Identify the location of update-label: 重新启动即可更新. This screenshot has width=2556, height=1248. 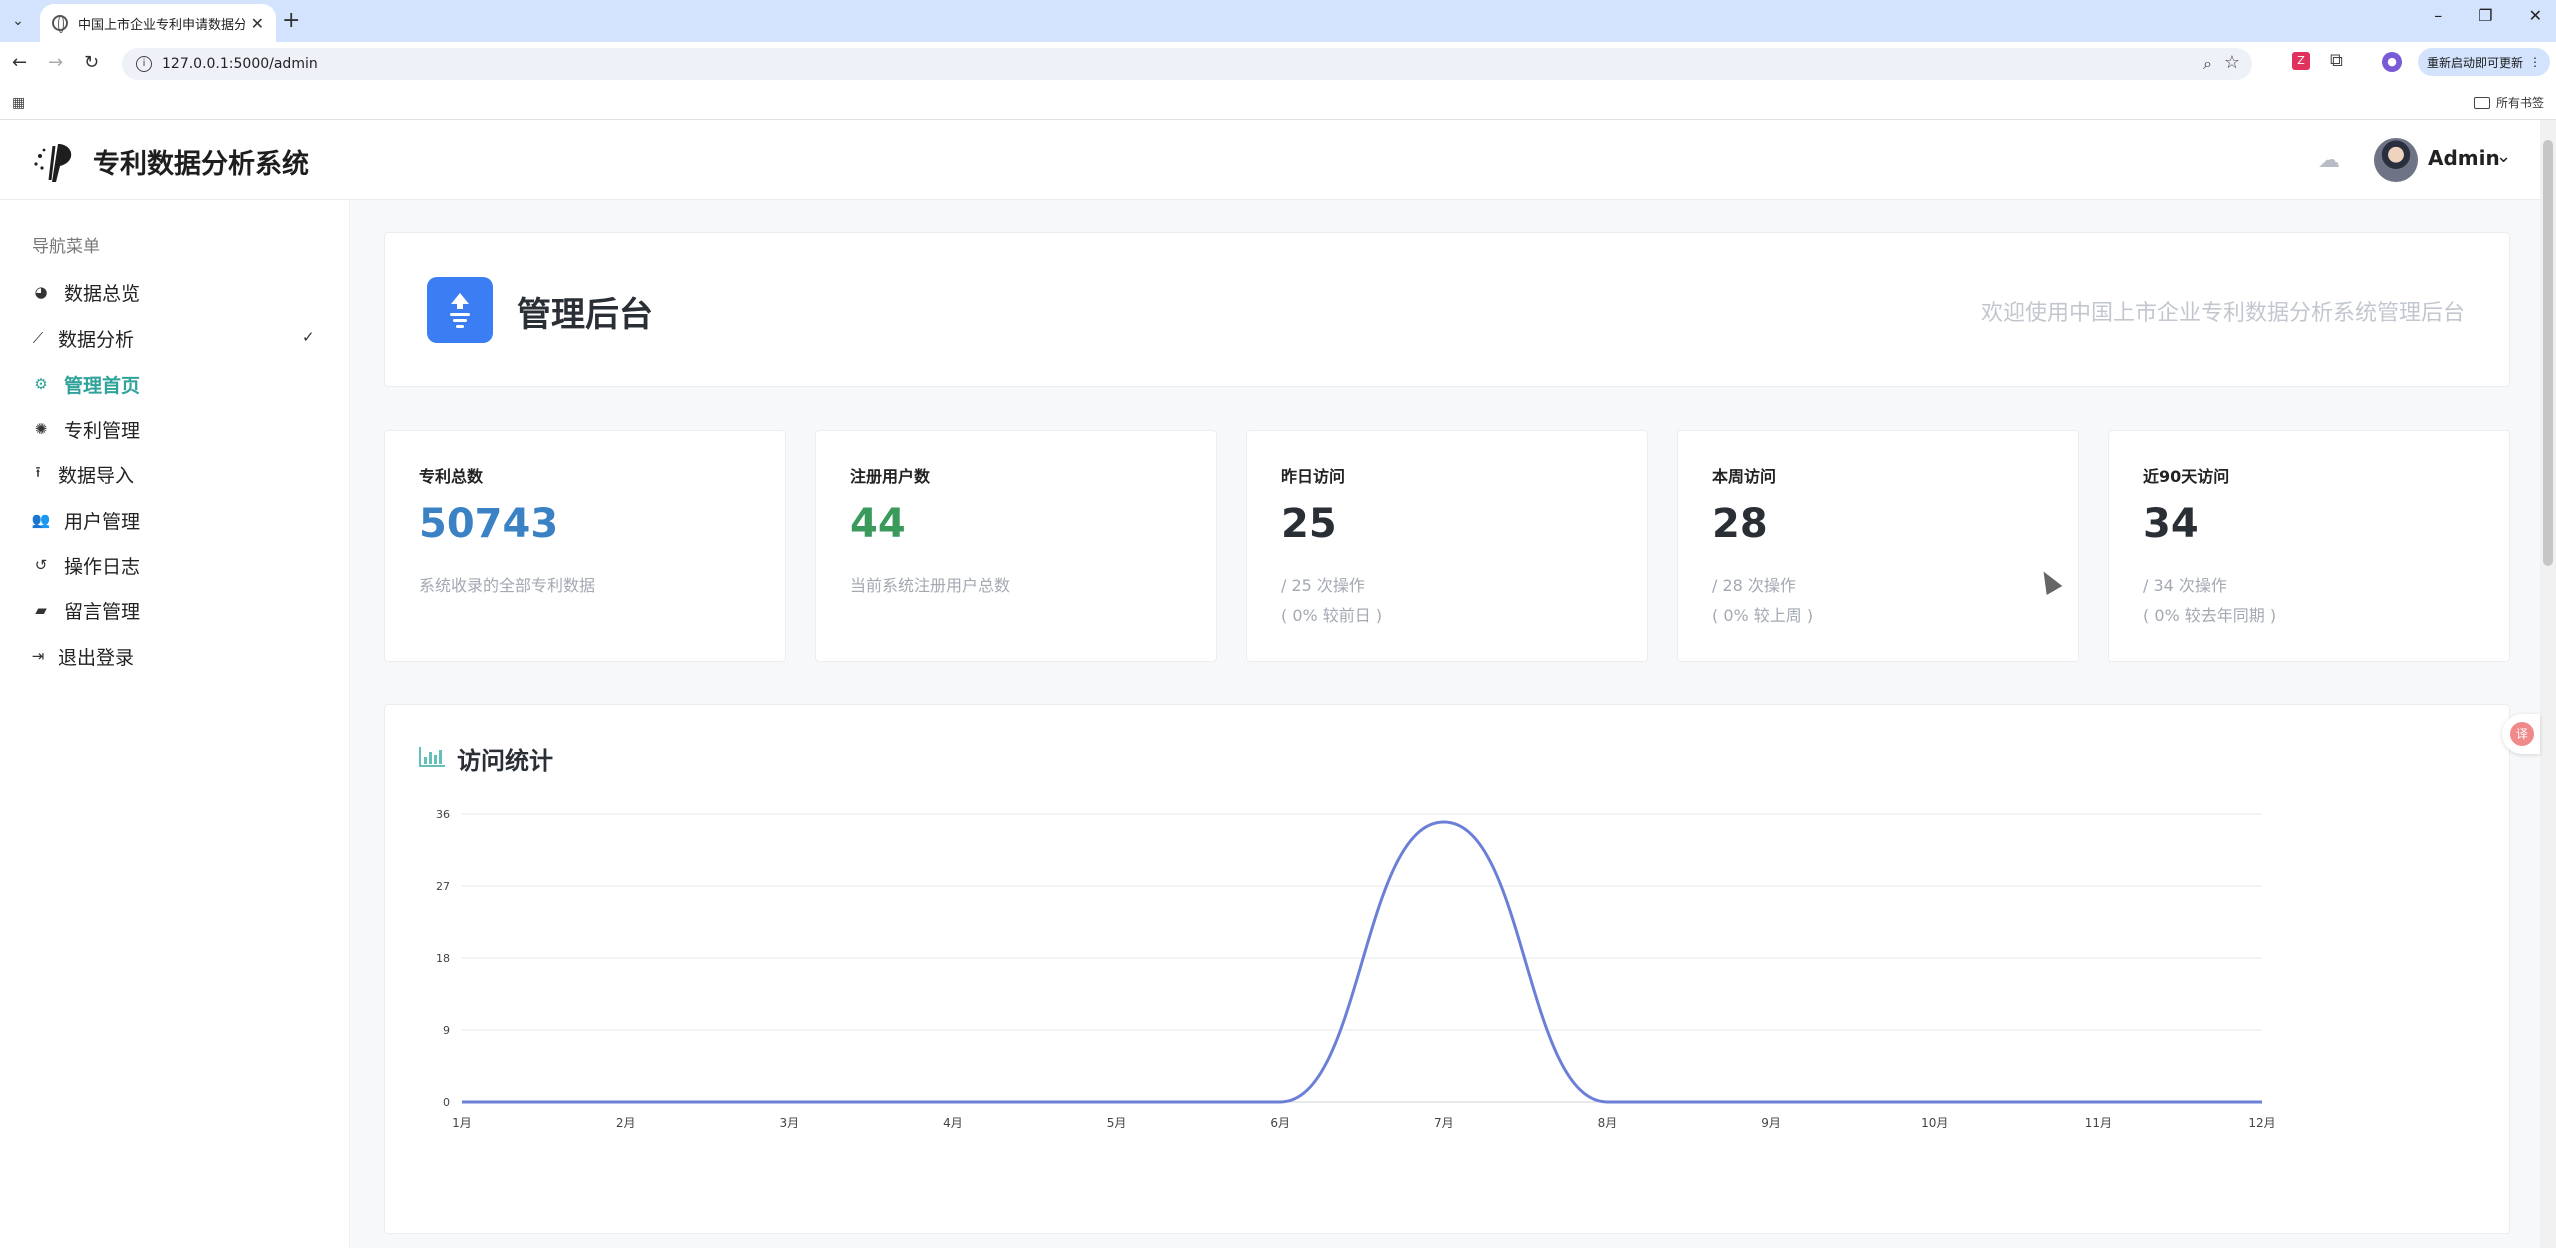
(2474, 62).